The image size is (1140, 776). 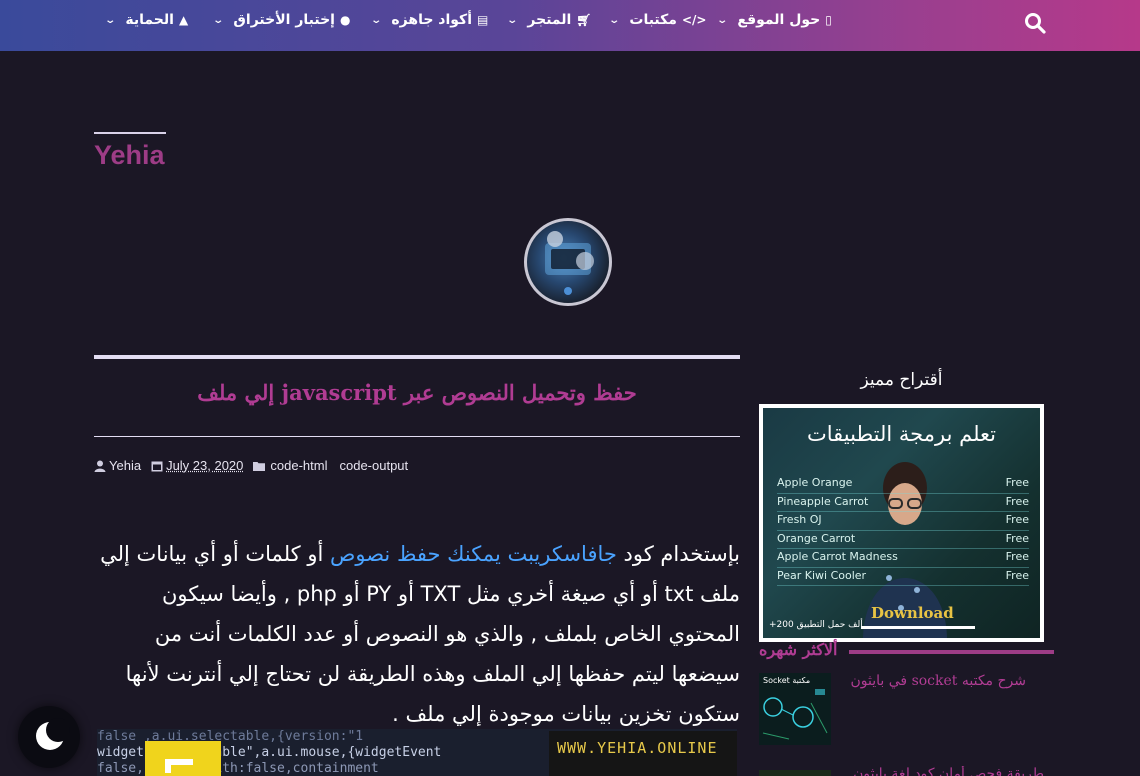 I want to click on info-icon: ▯, so click(x=828, y=20).